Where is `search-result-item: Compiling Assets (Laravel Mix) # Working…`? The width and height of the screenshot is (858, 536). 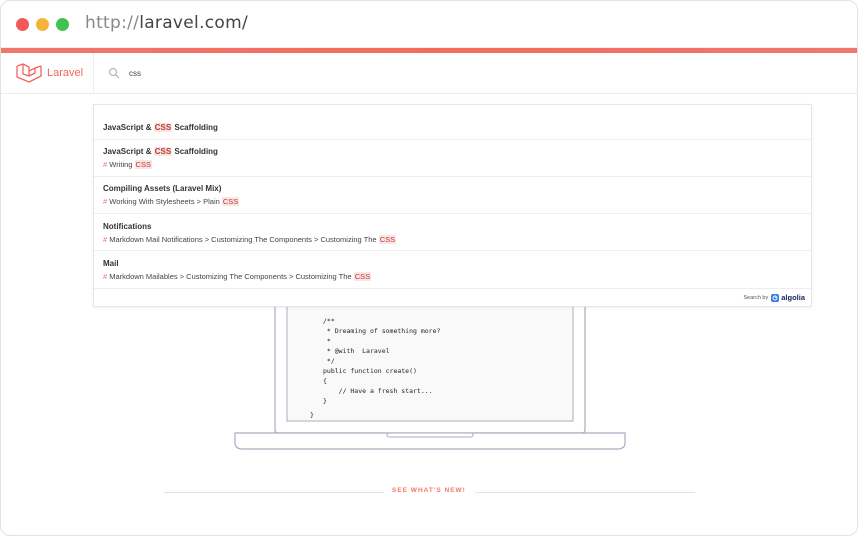 search-result-item: Compiling Assets (Laravel Mix) # Working… is located at coordinates (452, 195).